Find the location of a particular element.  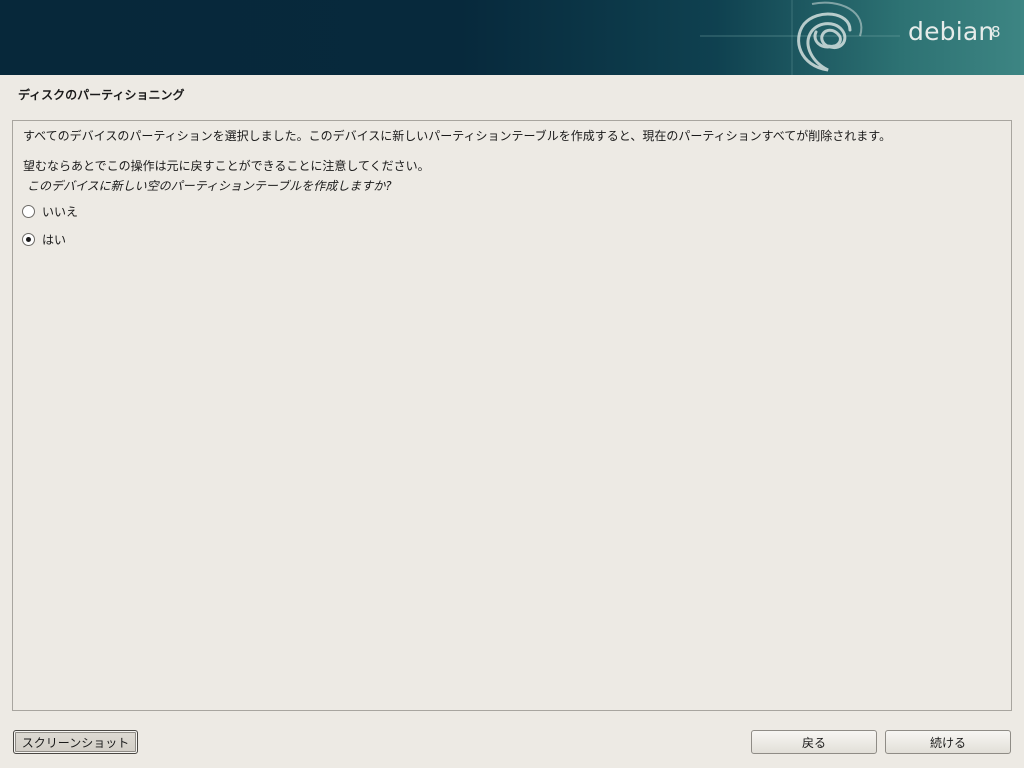

debian-version: 8 is located at coordinates (996, 32).